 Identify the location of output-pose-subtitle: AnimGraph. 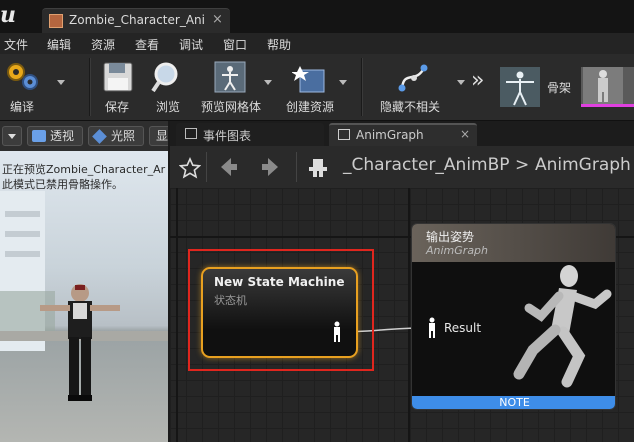
(457, 250).